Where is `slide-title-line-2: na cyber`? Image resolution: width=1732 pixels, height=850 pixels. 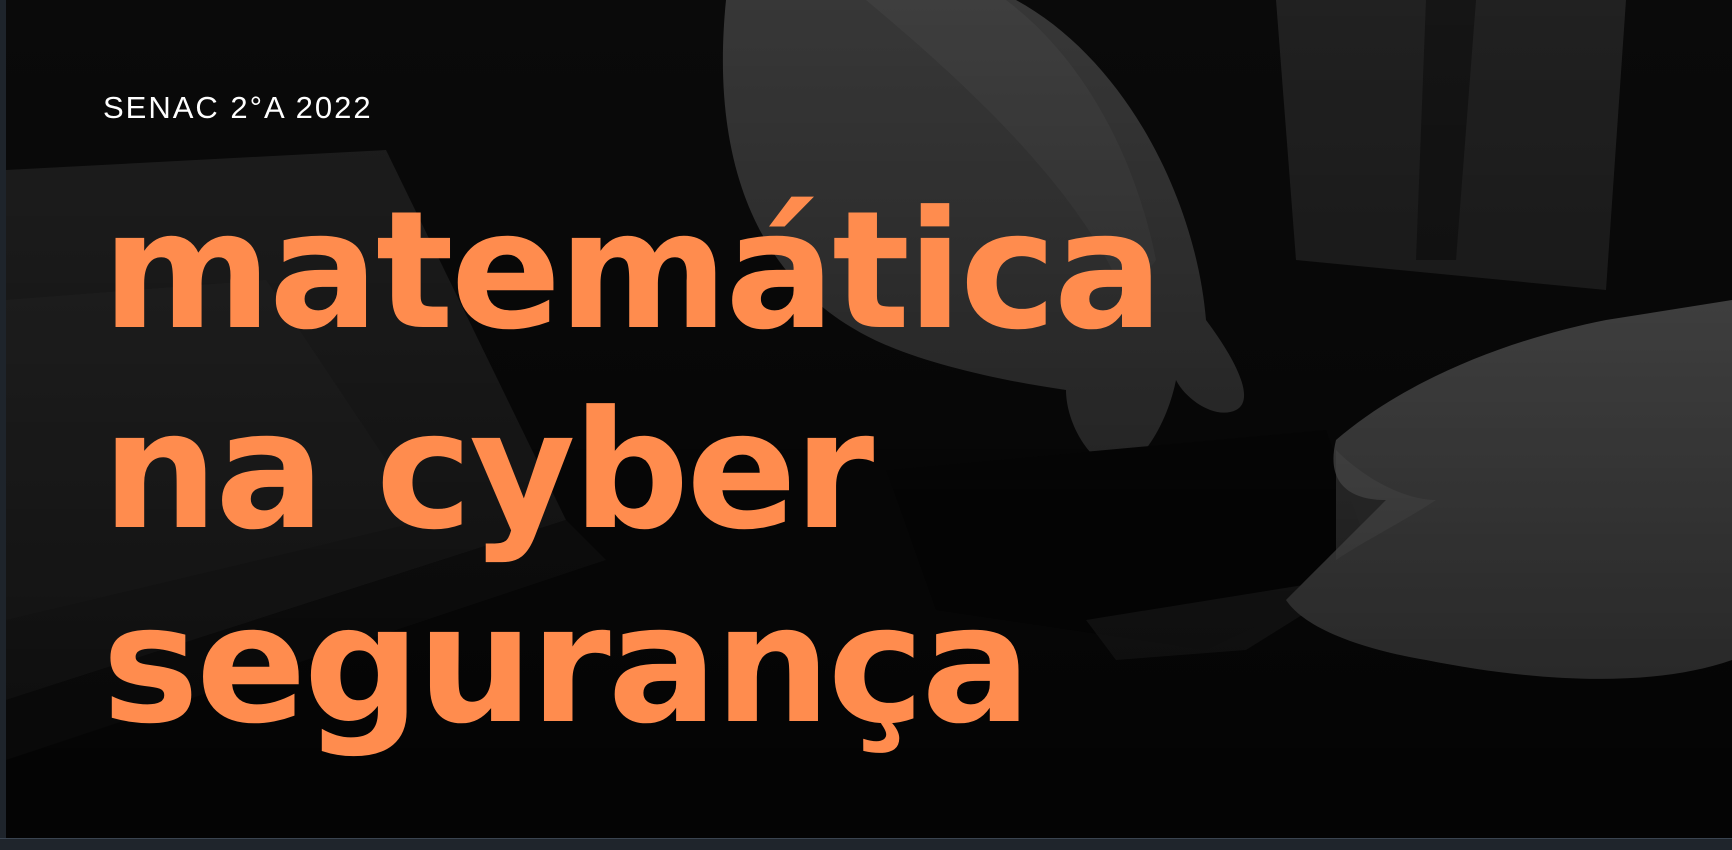
slide-title-line-2: na cyber is located at coordinates (488, 471).